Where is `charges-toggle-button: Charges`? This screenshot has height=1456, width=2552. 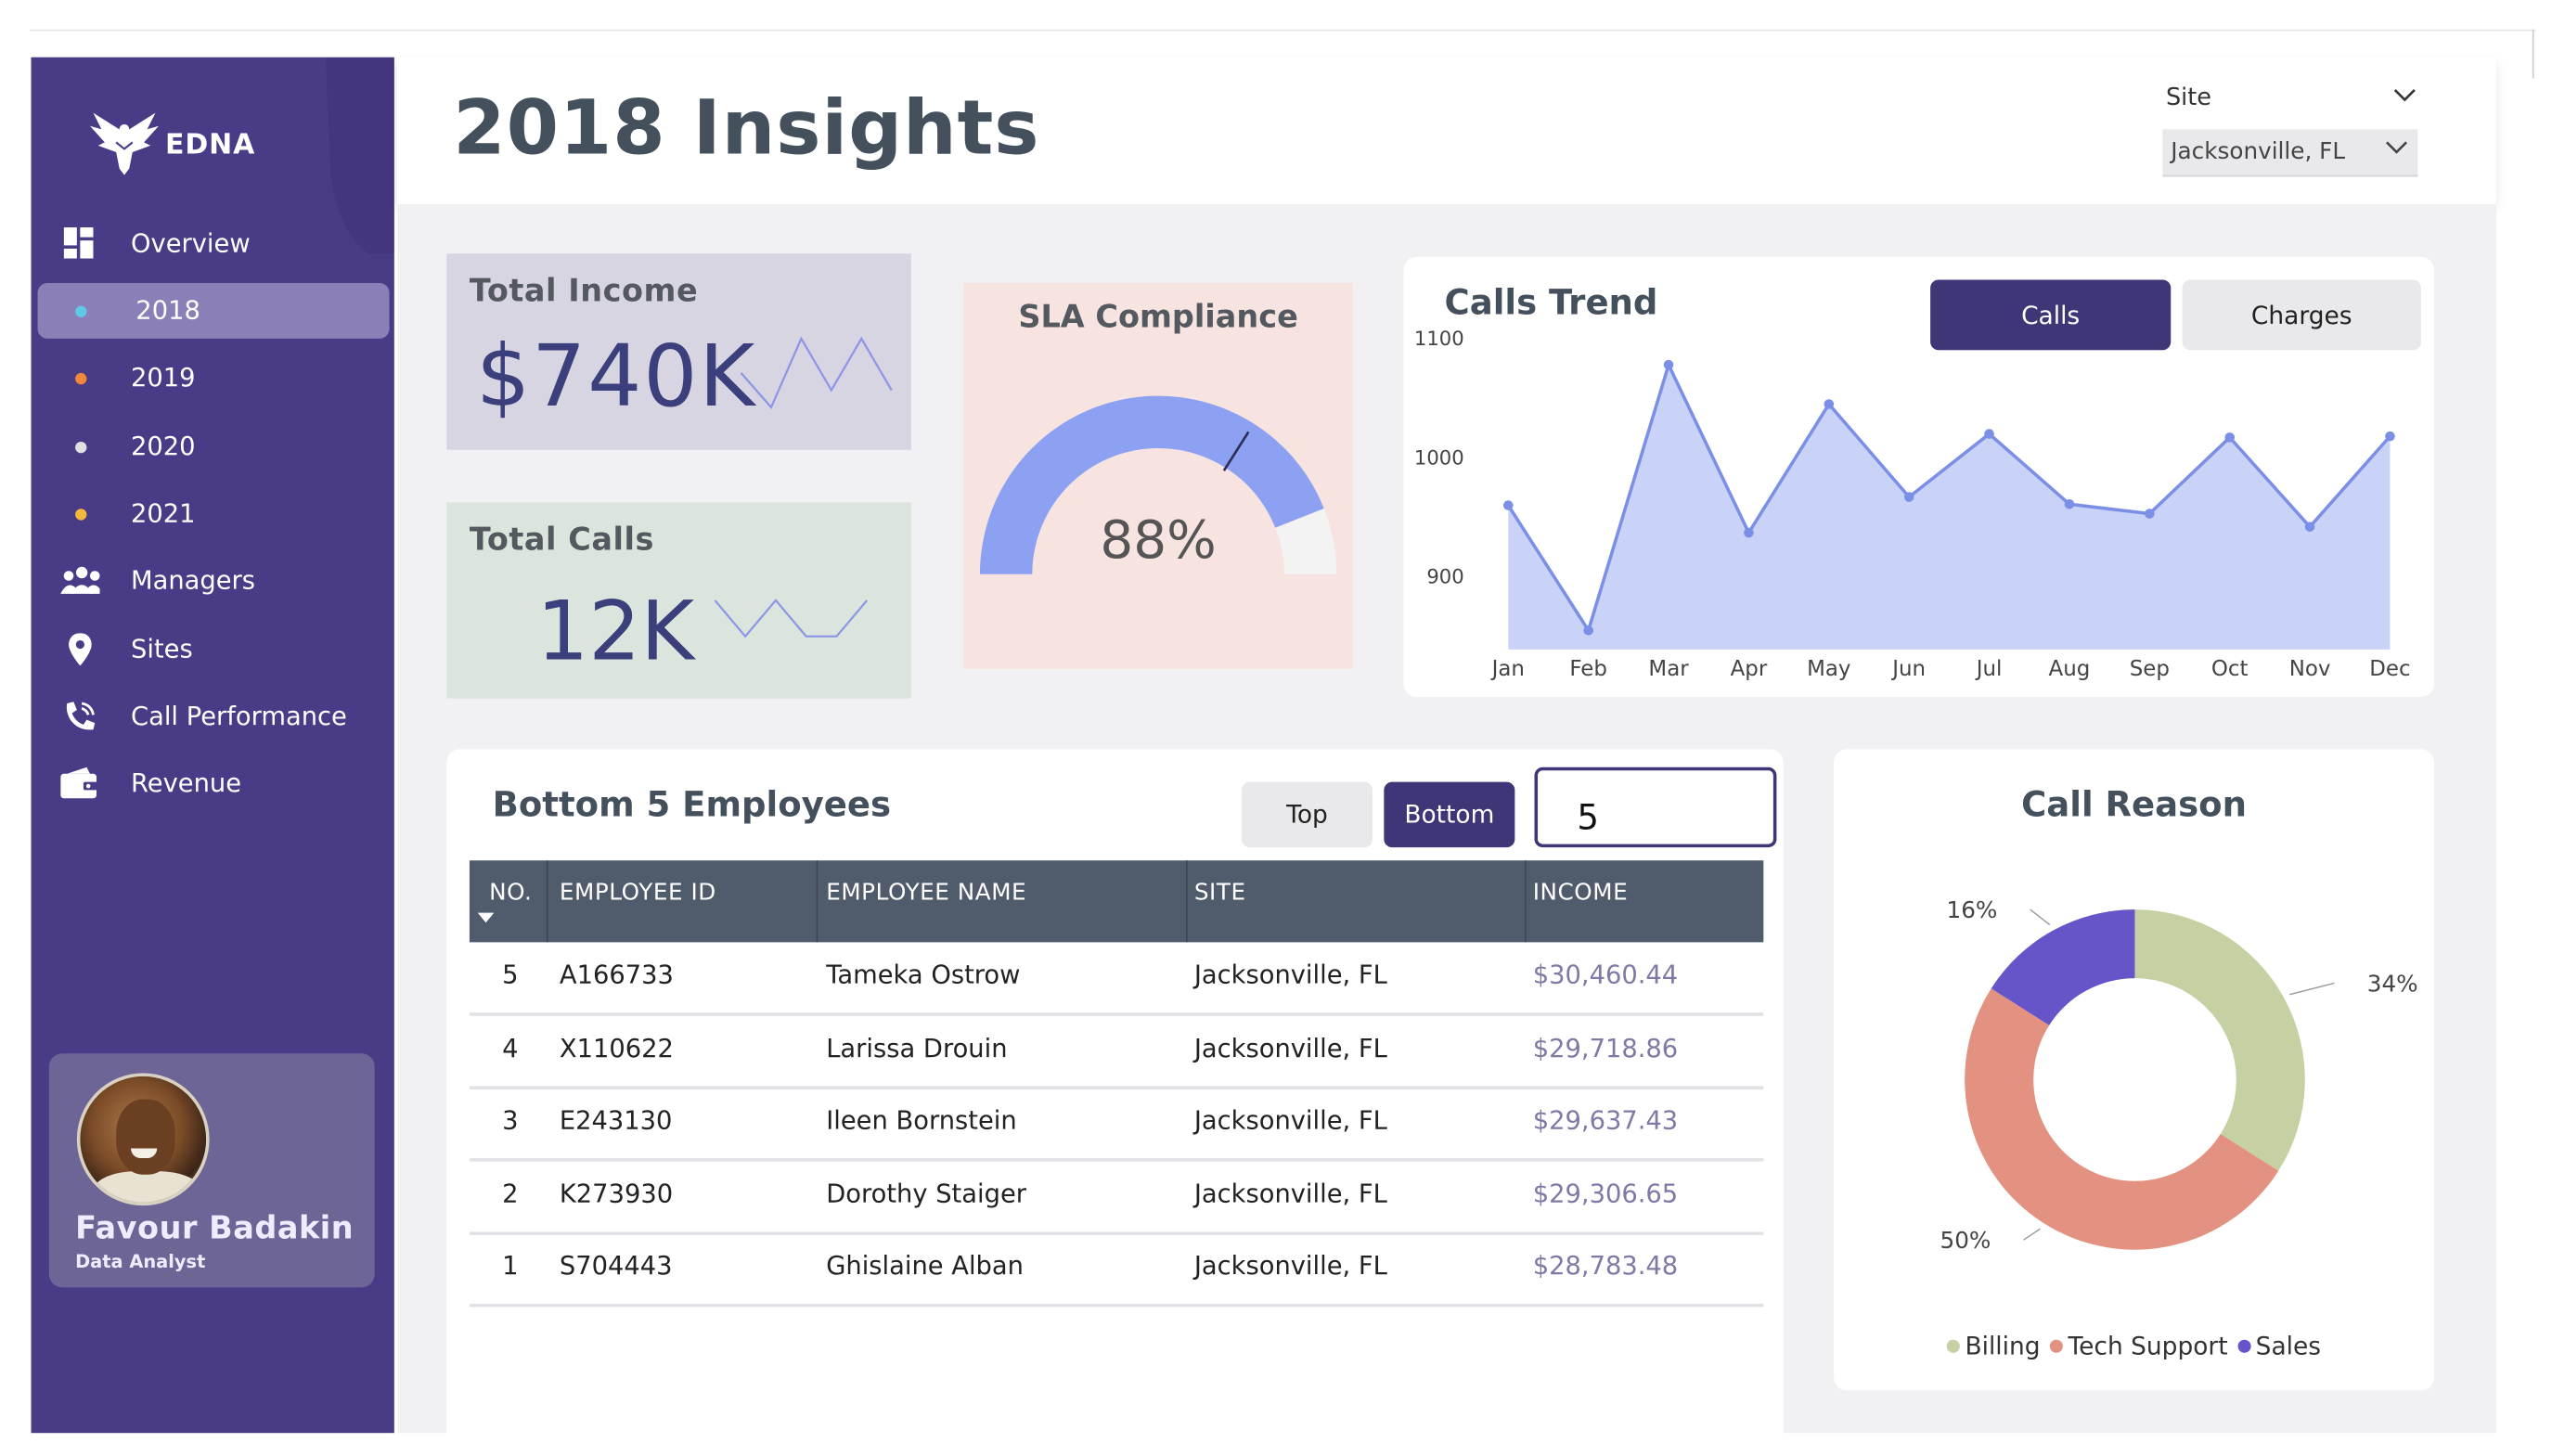 charges-toggle-button: Charges is located at coordinates (2302, 315).